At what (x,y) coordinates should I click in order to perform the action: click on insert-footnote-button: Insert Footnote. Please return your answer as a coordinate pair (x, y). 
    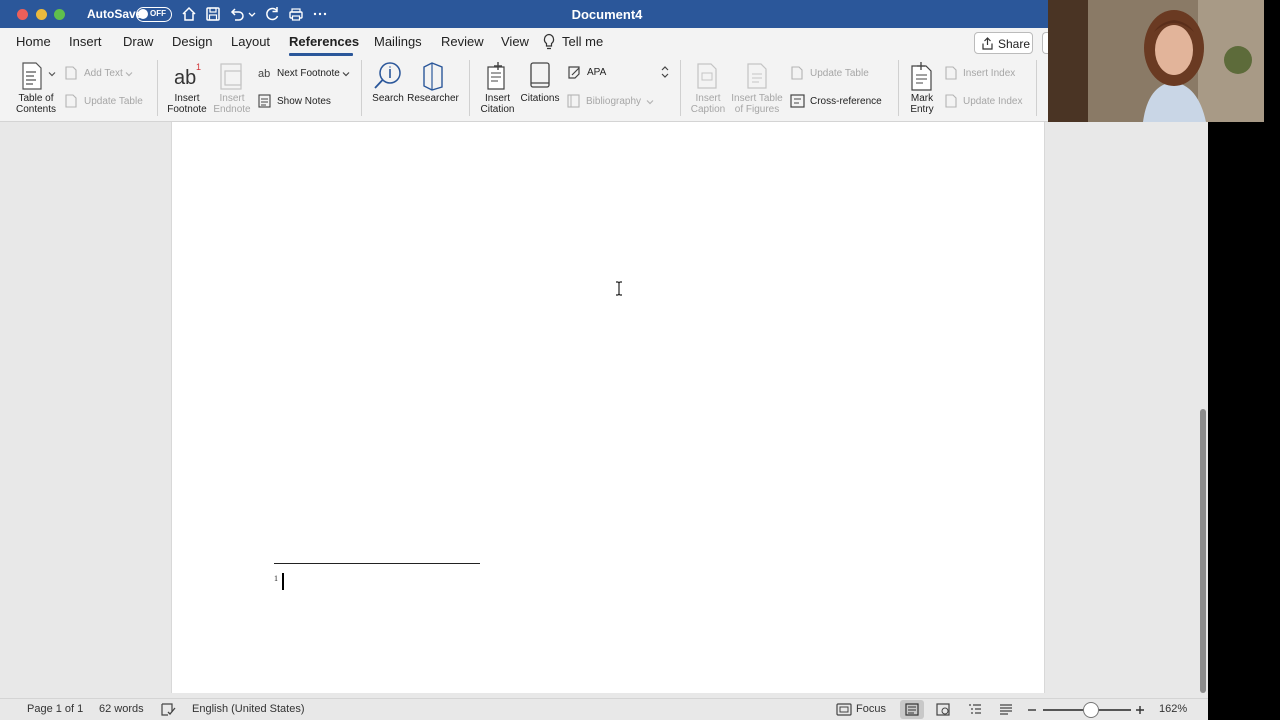
    Looking at the image, I should click on (187, 104).